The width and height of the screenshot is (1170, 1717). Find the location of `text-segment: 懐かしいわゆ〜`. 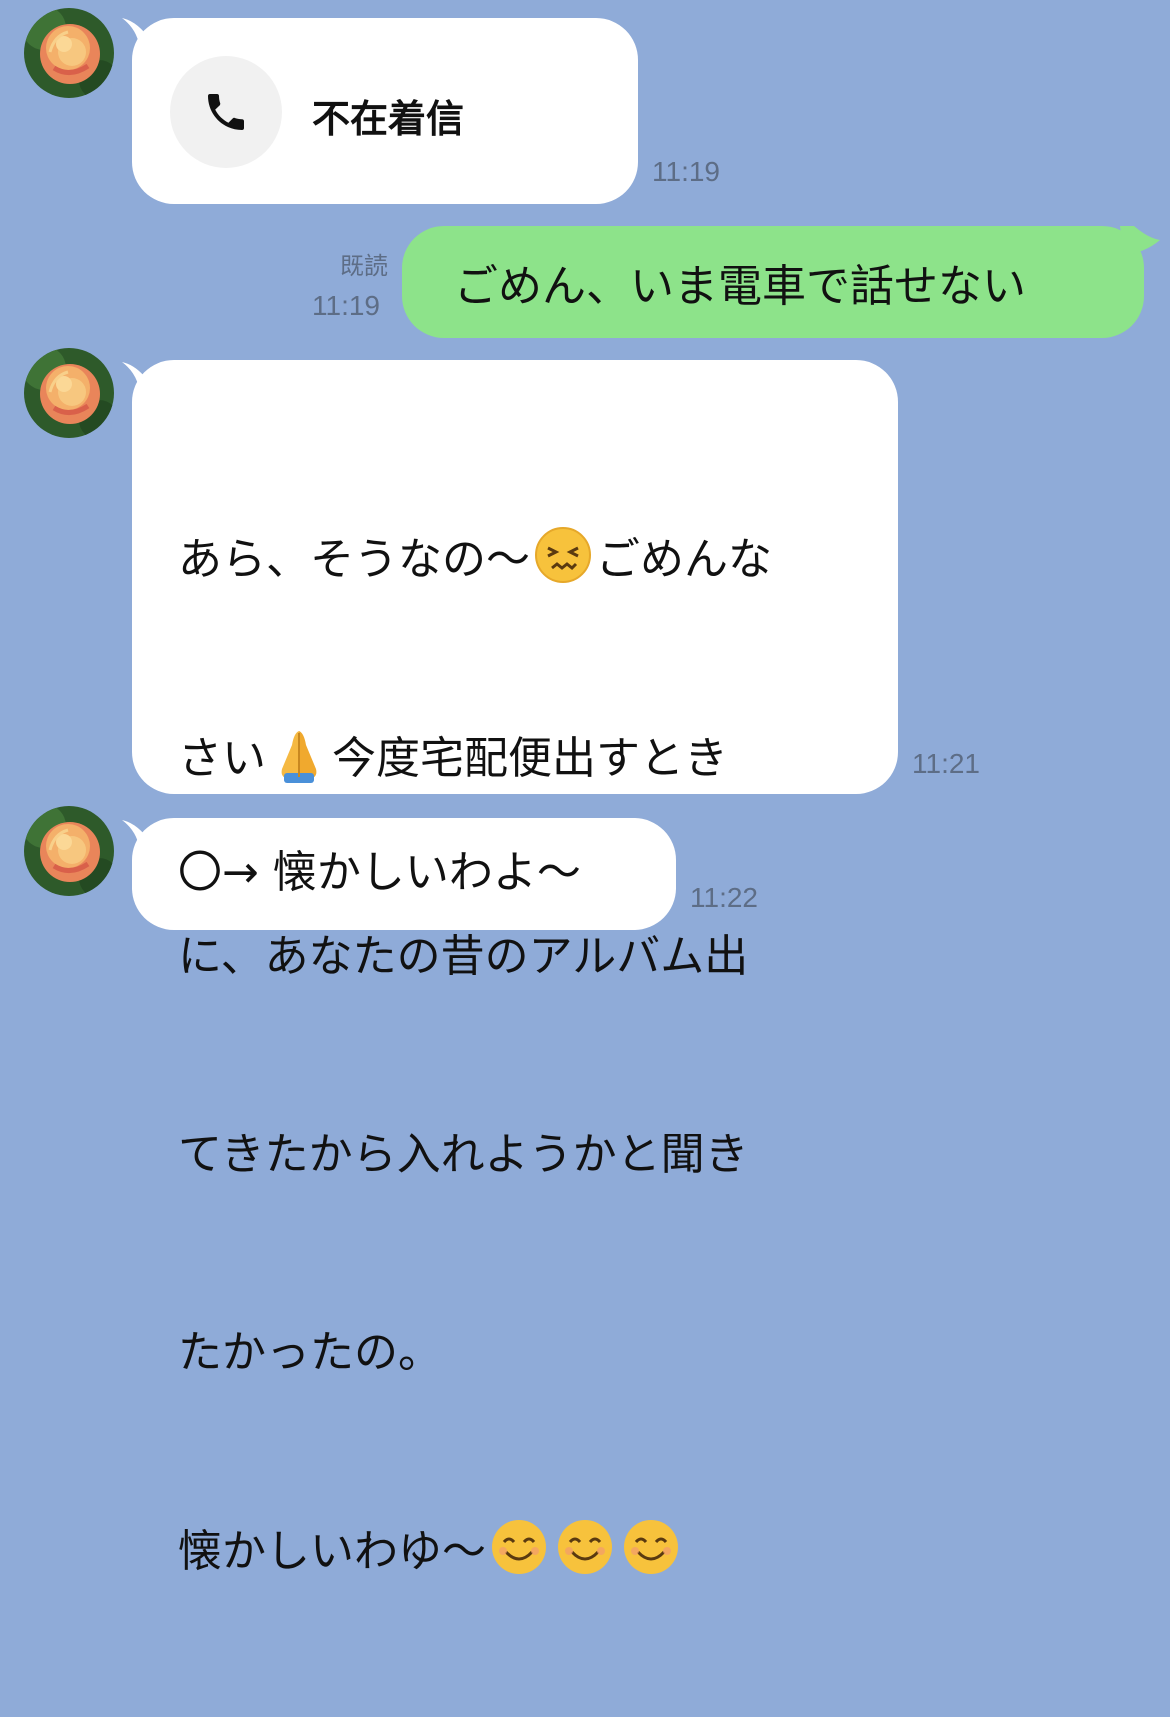

text-segment: 懐かしいわゆ〜 is located at coordinates (332, 1551).